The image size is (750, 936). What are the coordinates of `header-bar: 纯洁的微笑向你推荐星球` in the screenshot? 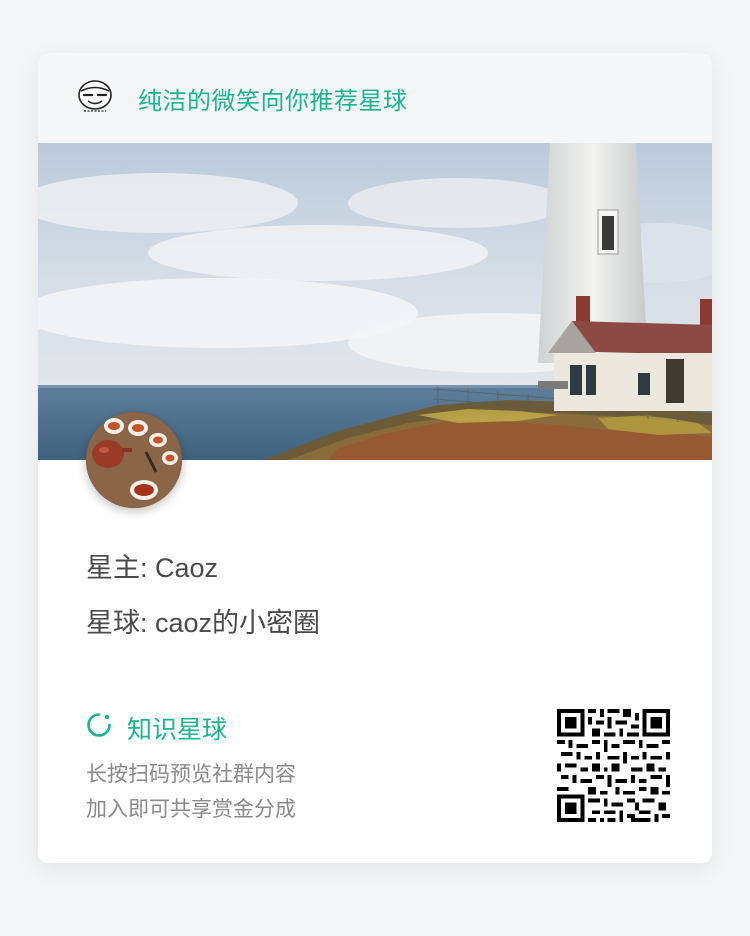 It's located at (375, 98).